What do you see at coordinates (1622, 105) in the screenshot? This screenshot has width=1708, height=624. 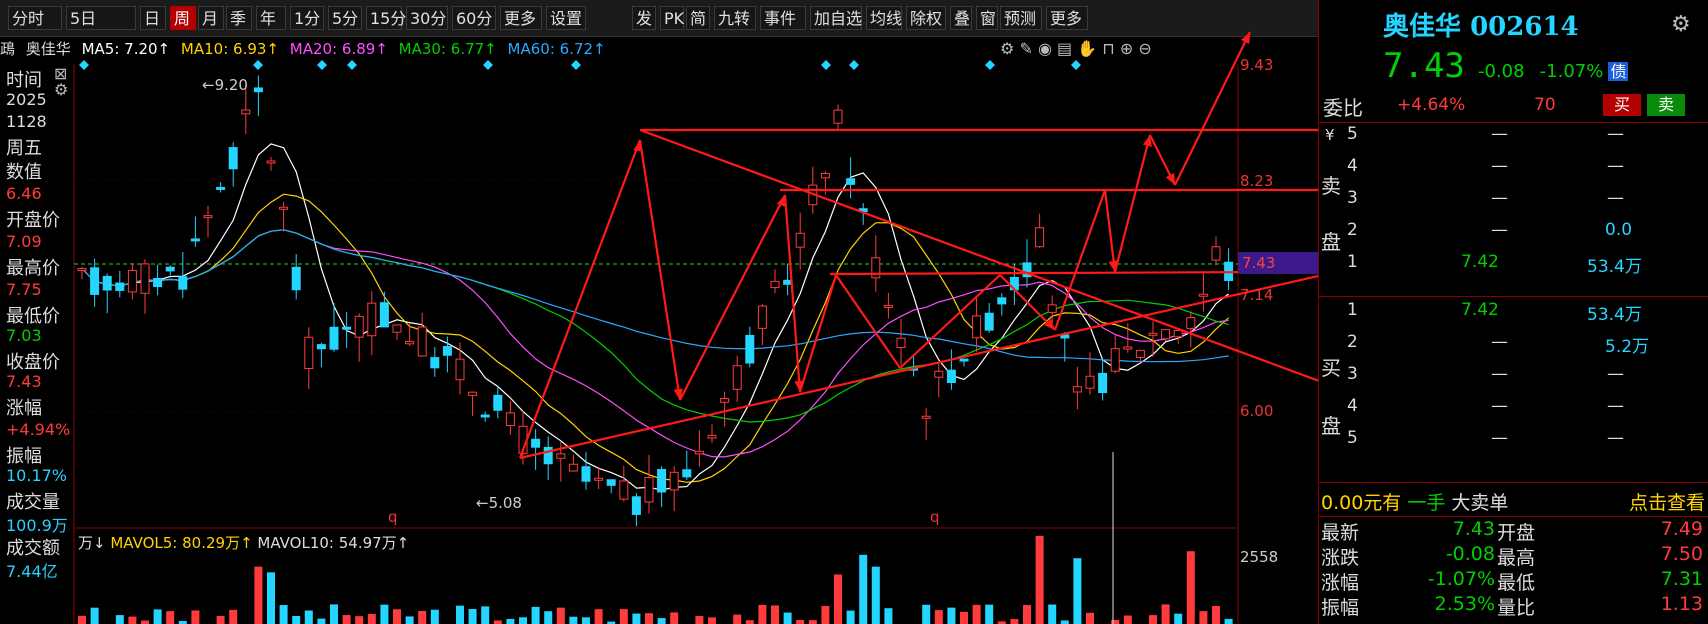 I see `buy-button: 买` at bounding box center [1622, 105].